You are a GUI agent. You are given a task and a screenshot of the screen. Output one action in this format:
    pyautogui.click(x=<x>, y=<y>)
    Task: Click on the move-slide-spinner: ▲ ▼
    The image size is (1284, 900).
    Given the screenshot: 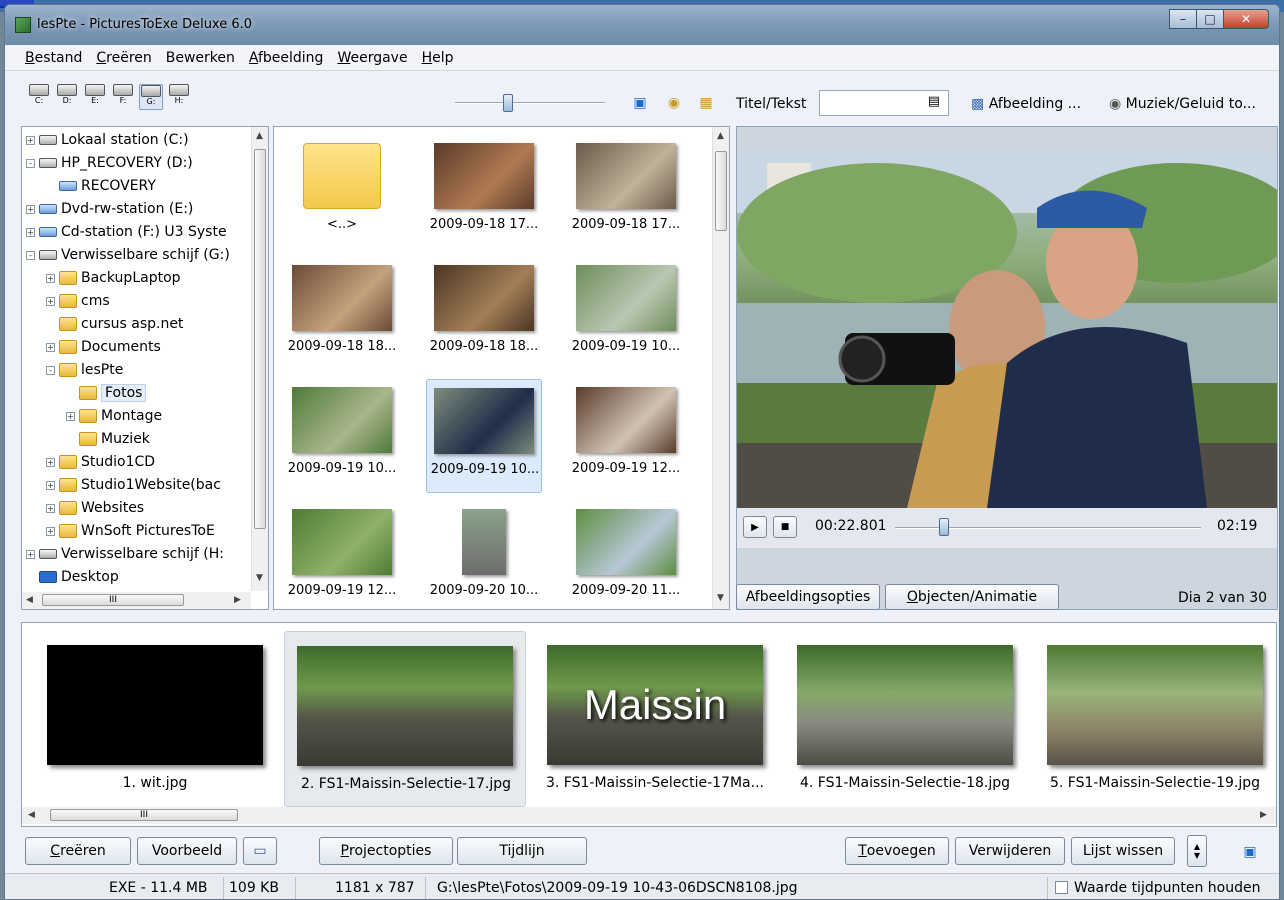 What is the action you would take?
    pyautogui.click(x=1197, y=851)
    